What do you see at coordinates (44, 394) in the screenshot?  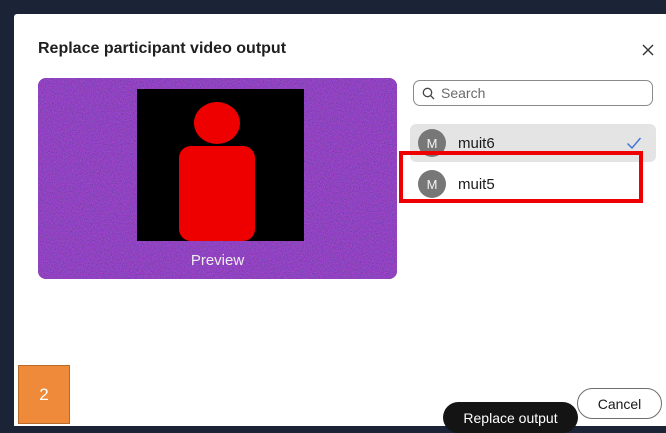 I see `step-number-badge: 2` at bounding box center [44, 394].